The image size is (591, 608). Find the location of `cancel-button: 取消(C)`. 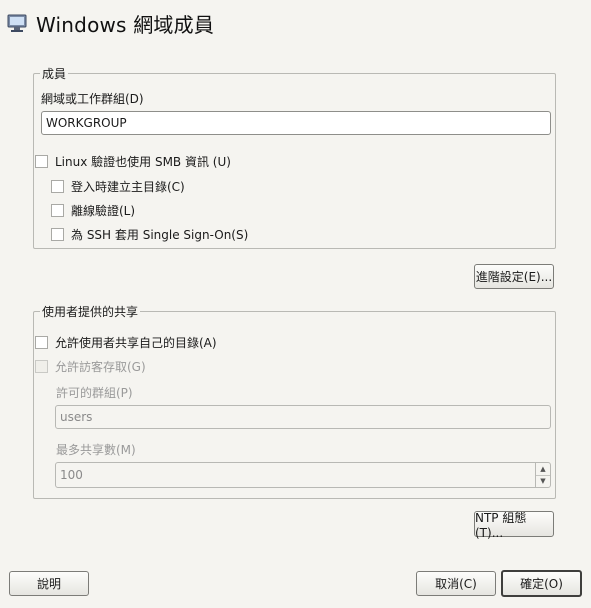

cancel-button: 取消(C) is located at coordinates (456, 583).